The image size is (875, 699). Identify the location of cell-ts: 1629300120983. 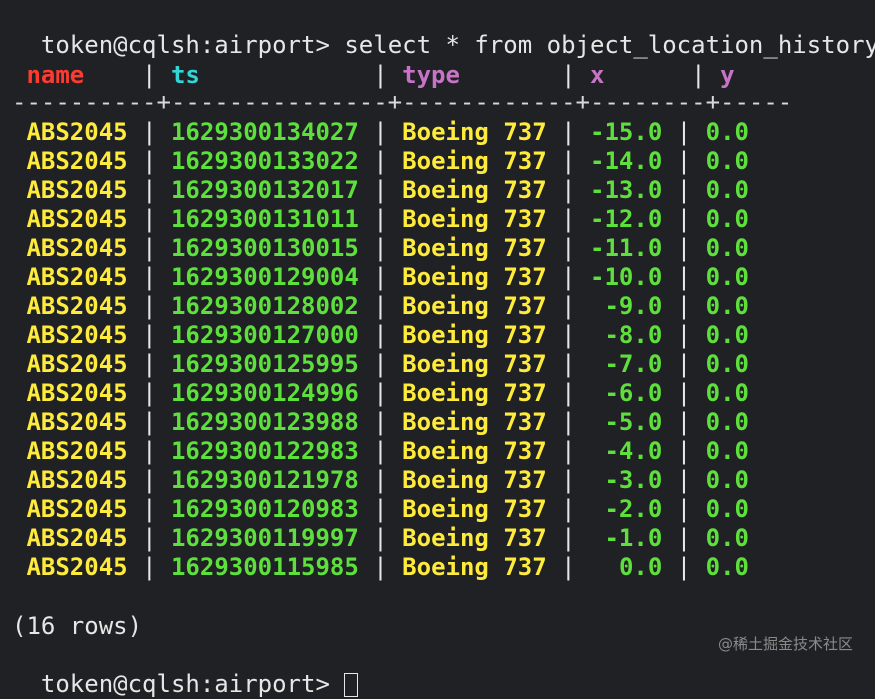
(264, 509).